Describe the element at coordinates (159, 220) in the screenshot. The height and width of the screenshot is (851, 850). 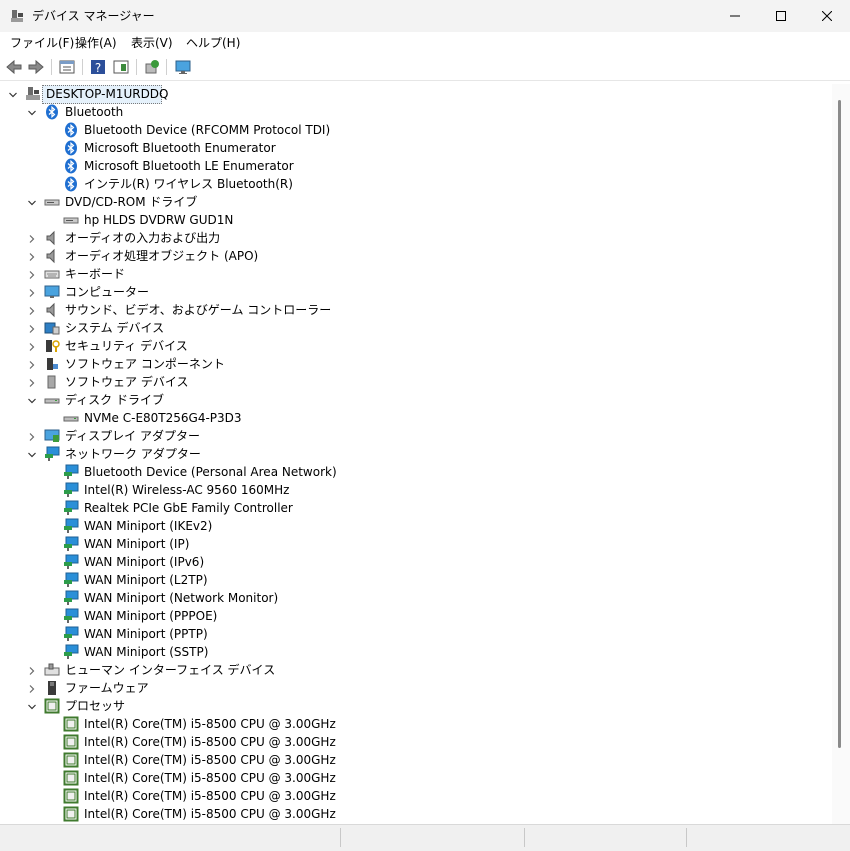
I see `tree-item-label: hp HLDS DVDRW GUD1N` at that location.